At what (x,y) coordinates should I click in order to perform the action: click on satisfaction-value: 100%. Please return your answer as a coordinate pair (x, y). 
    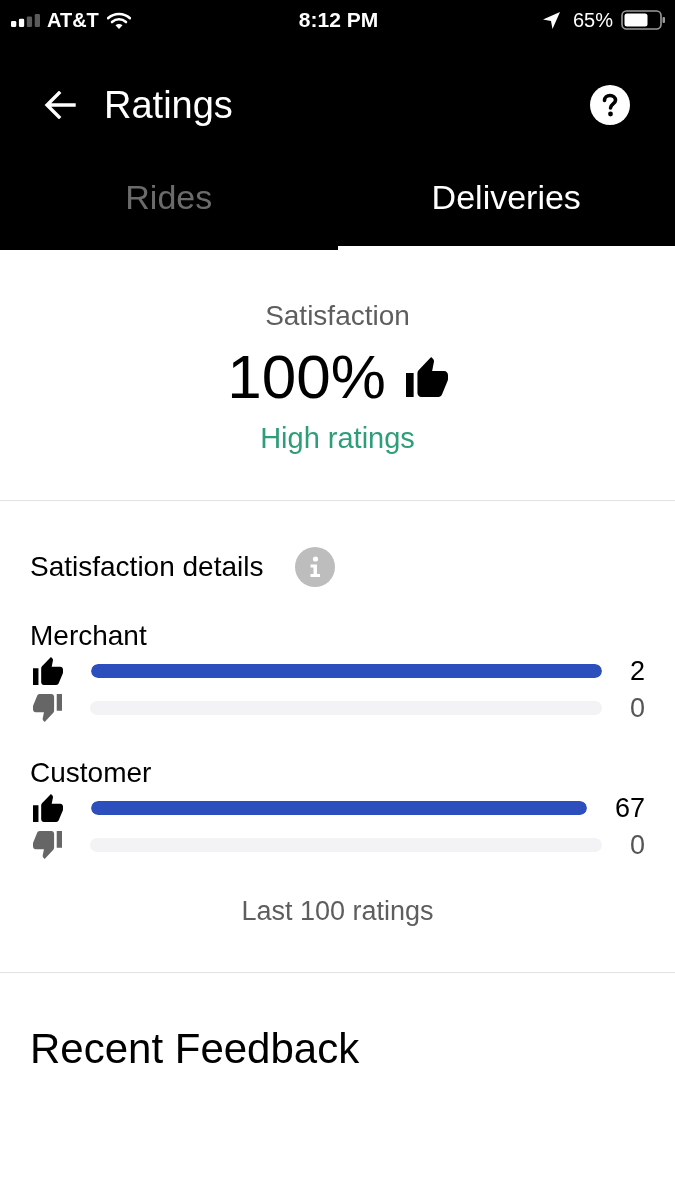
    Looking at the image, I should click on (306, 377).